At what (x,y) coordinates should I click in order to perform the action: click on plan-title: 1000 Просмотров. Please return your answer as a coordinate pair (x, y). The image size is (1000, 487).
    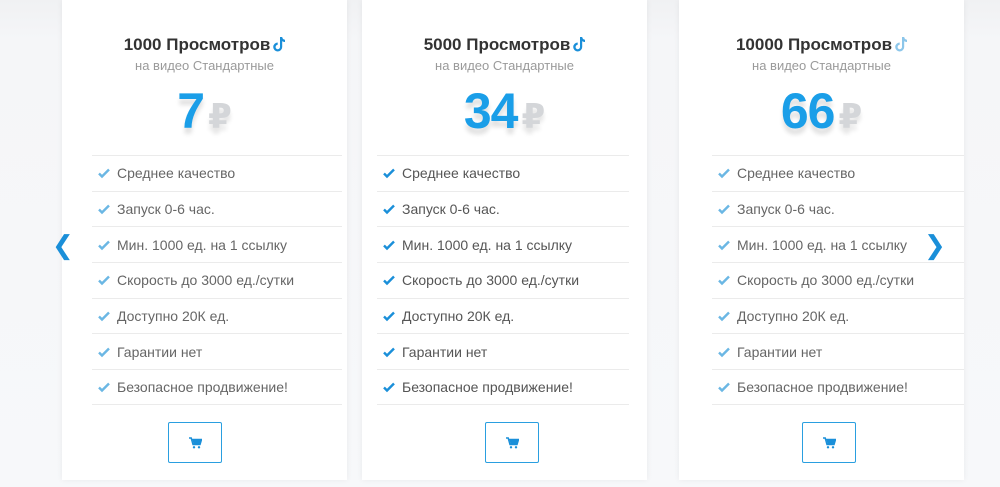
    Looking at the image, I should click on (204, 45).